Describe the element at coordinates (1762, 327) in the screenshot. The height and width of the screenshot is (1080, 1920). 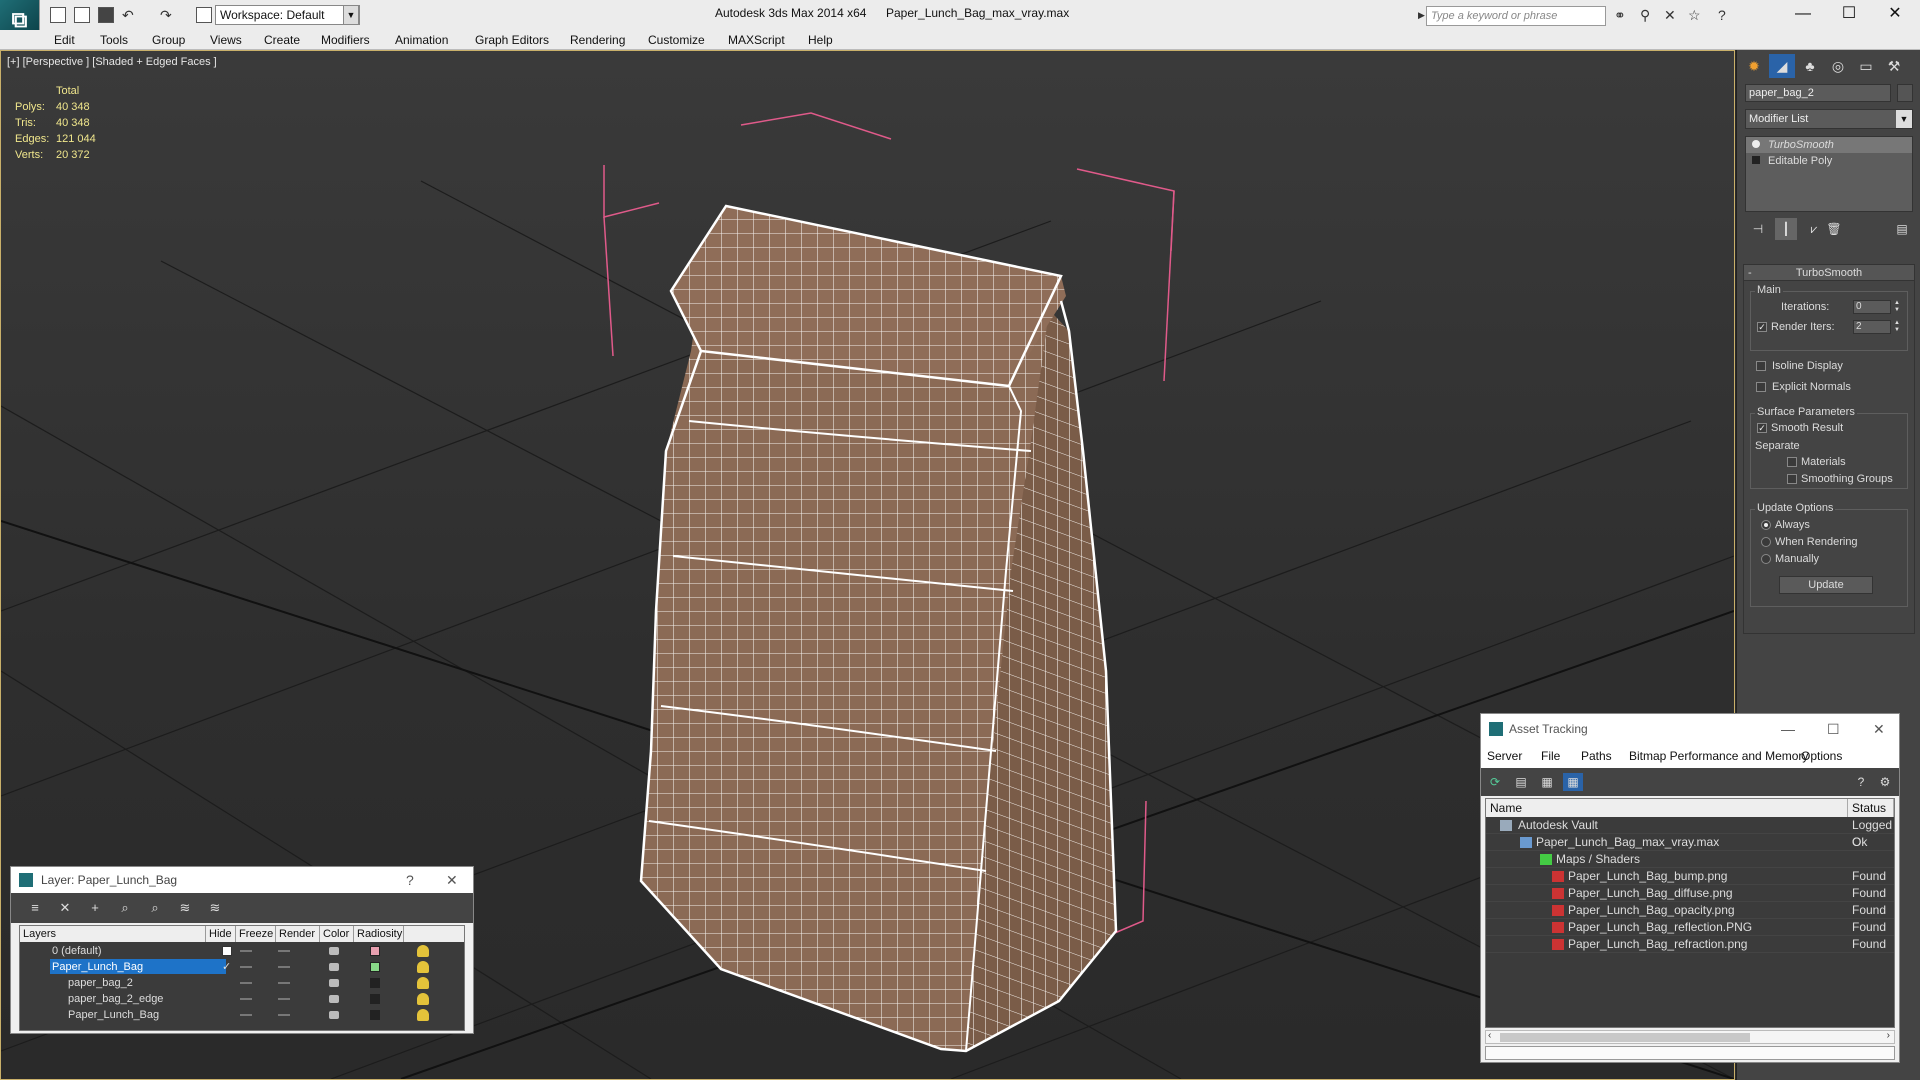
I see `render-iters-checkbox: ✓` at that location.